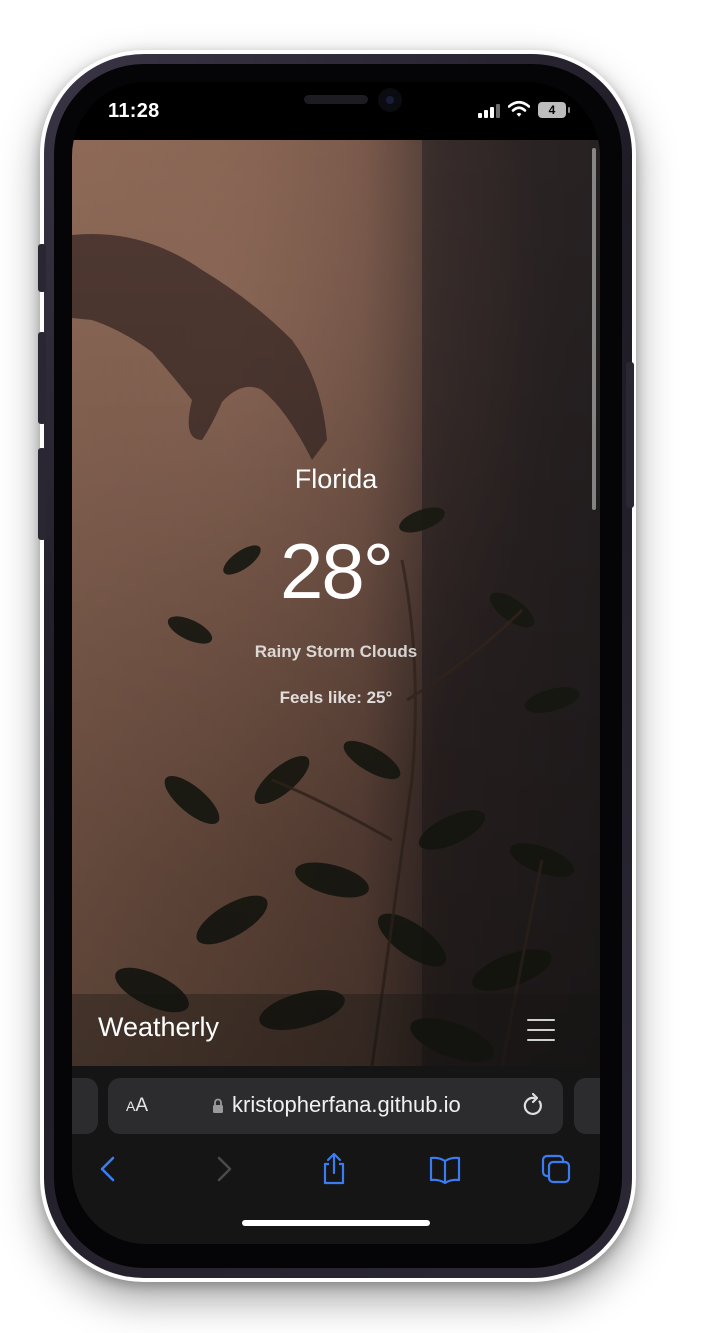 The image size is (713, 1333). Describe the element at coordinates (336, 479) in the screenshot. I see `city-name: Florida` at that location.